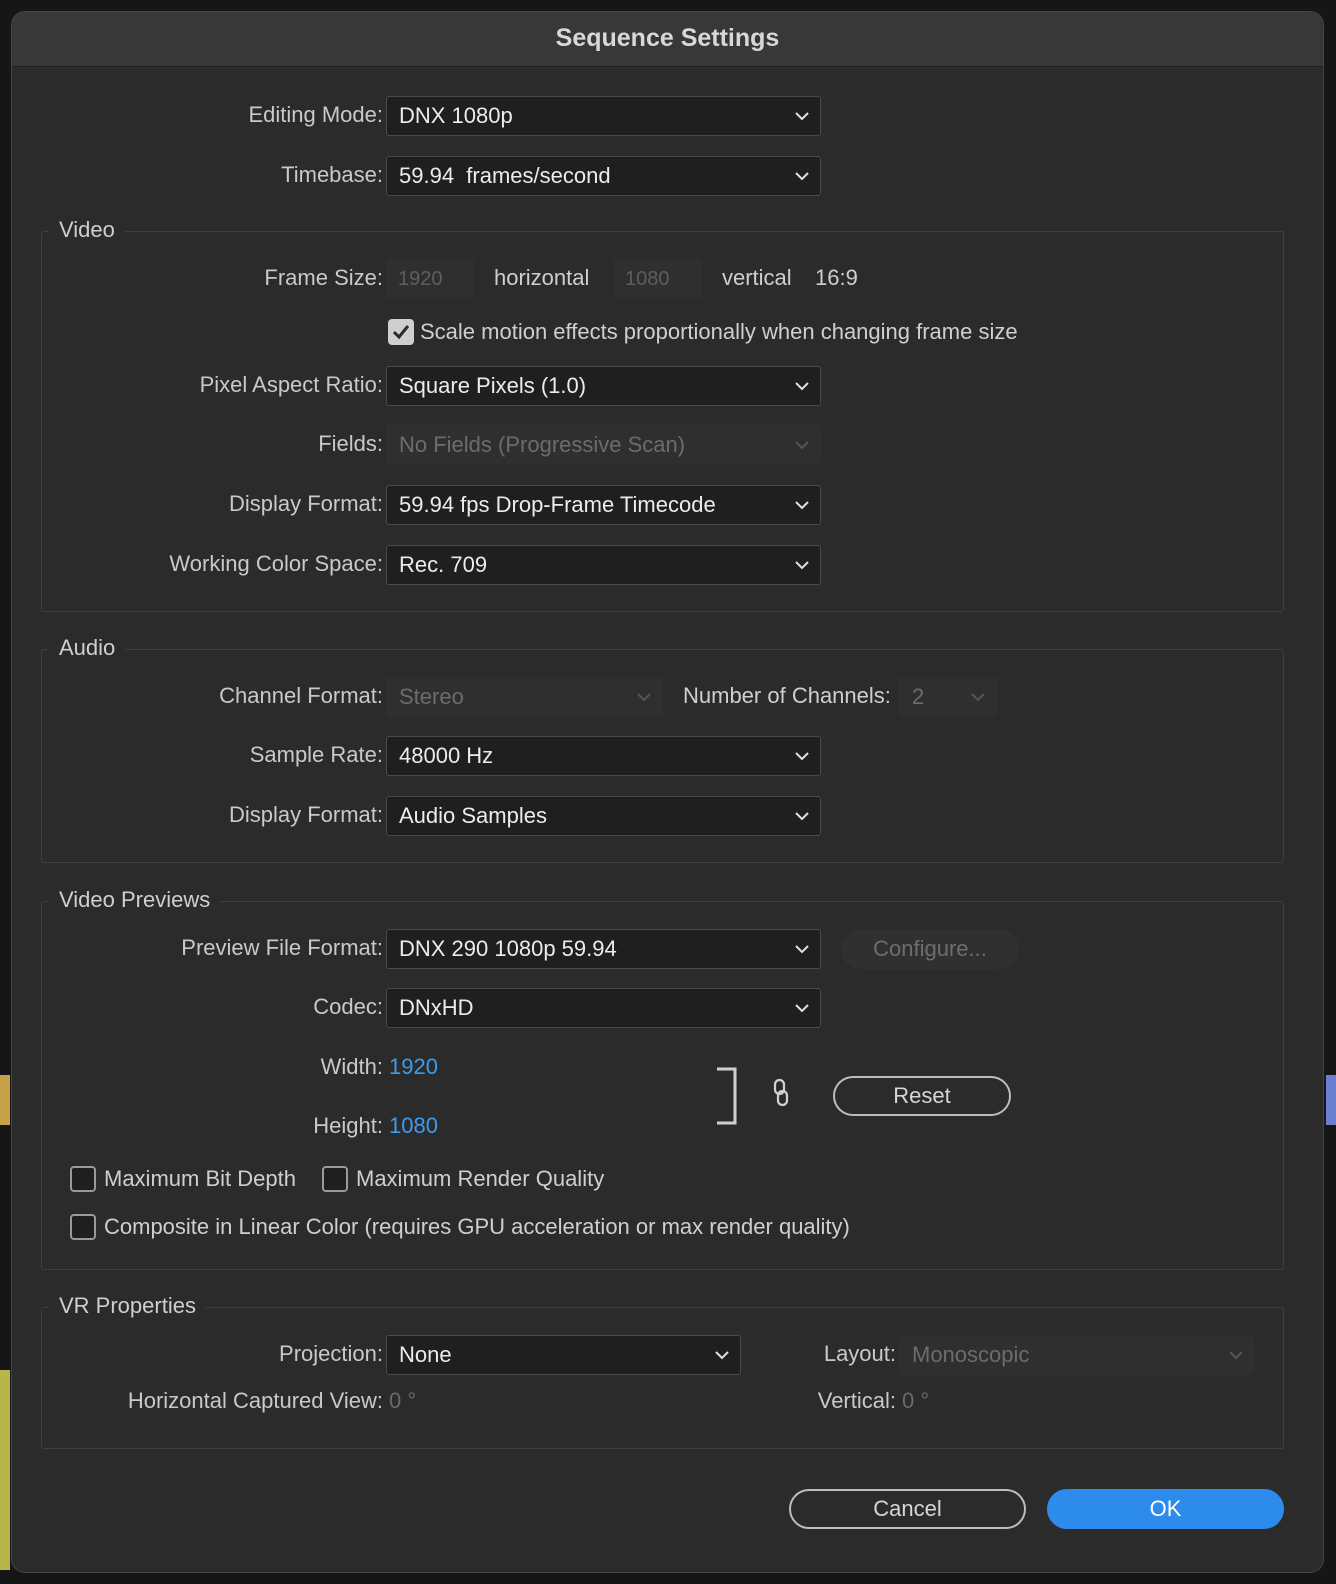  What do you see at coordinates (87, 648) in the screenshot?
I see `audio-group-title: Audio` at bounding box center [87, 648].